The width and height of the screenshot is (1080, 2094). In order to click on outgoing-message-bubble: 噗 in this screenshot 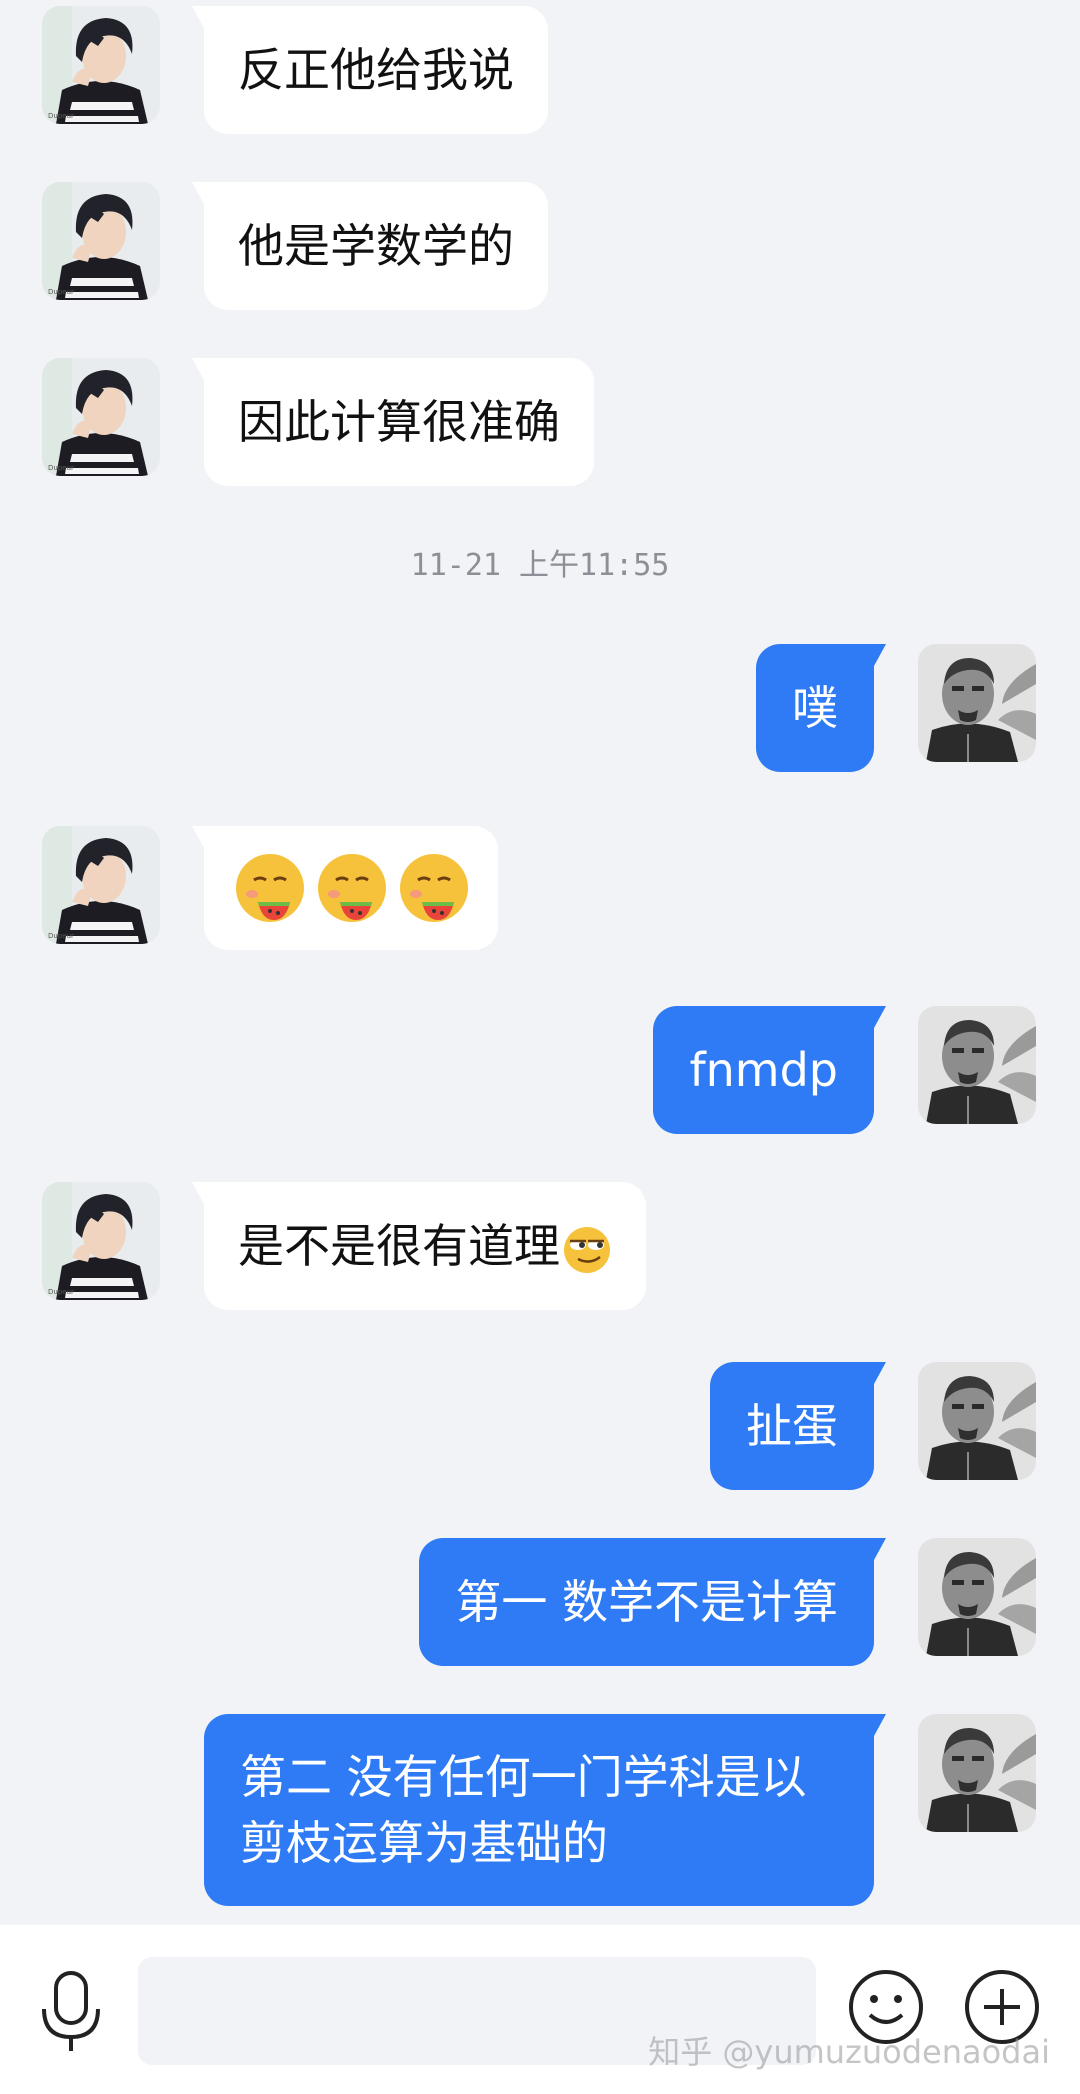, I will do `click(821, 708)`.